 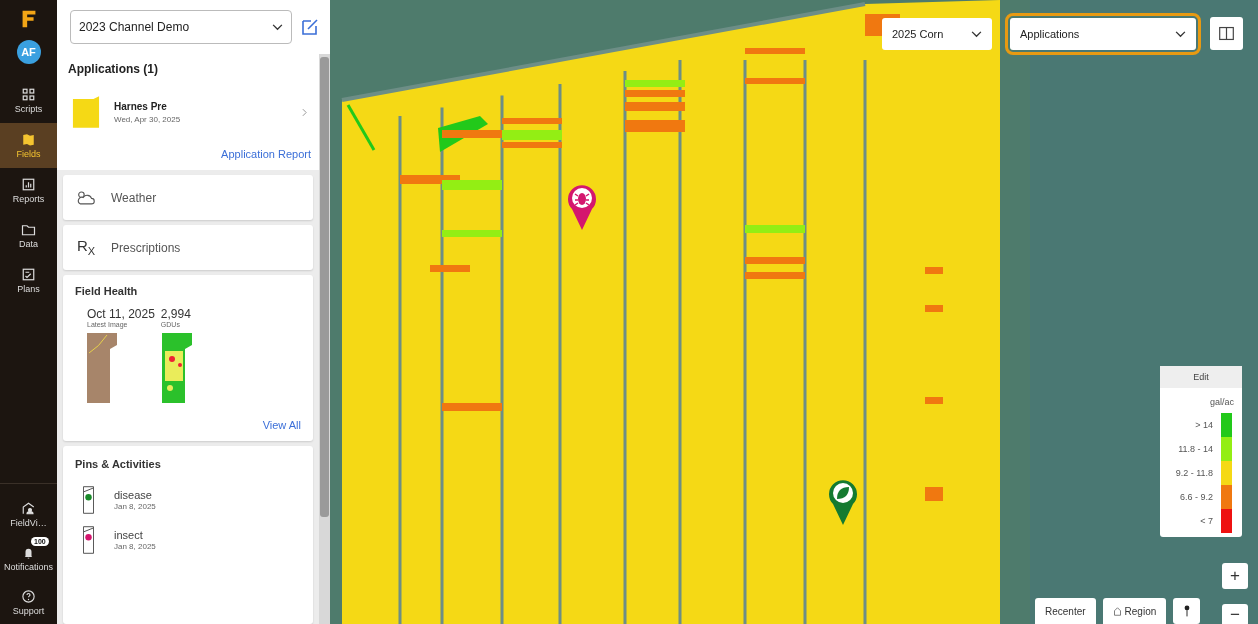 What do you see at coordinates (1134, 611) in the screenshot?
I see `region-button: Region` at bounding box center [1134, 611].